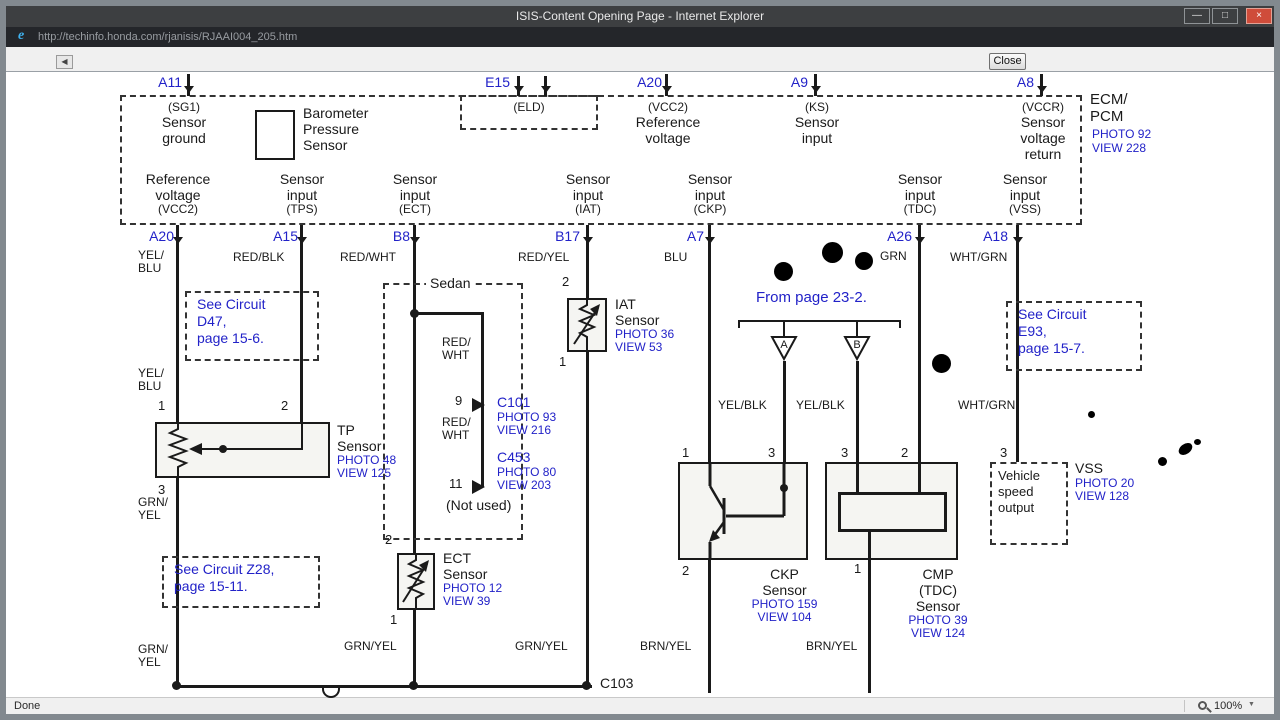 Image resolution: width=1280 pixels, height=720 pixels. What do you see at coordinates (177, 334) in the screenshot?
I see `wire-a20-upper` at bounding box center [177, 334].